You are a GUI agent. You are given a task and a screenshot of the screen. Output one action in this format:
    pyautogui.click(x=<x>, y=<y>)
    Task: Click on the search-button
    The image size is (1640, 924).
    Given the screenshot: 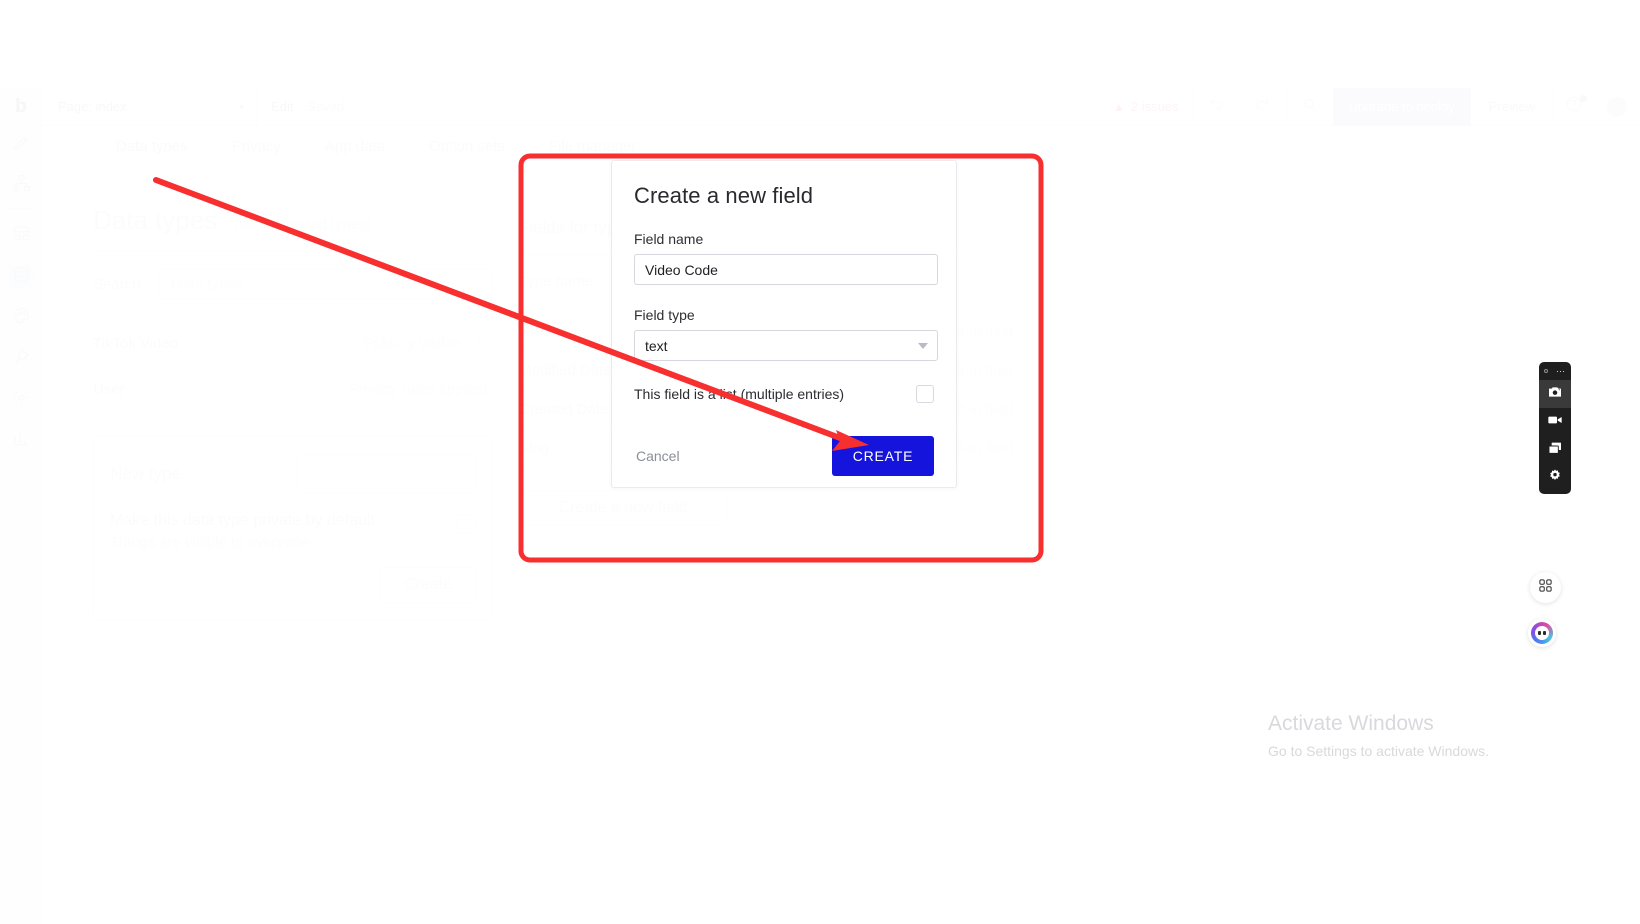 What is the action you would take?
    pyautogui.click(x=1310, y=107)
    